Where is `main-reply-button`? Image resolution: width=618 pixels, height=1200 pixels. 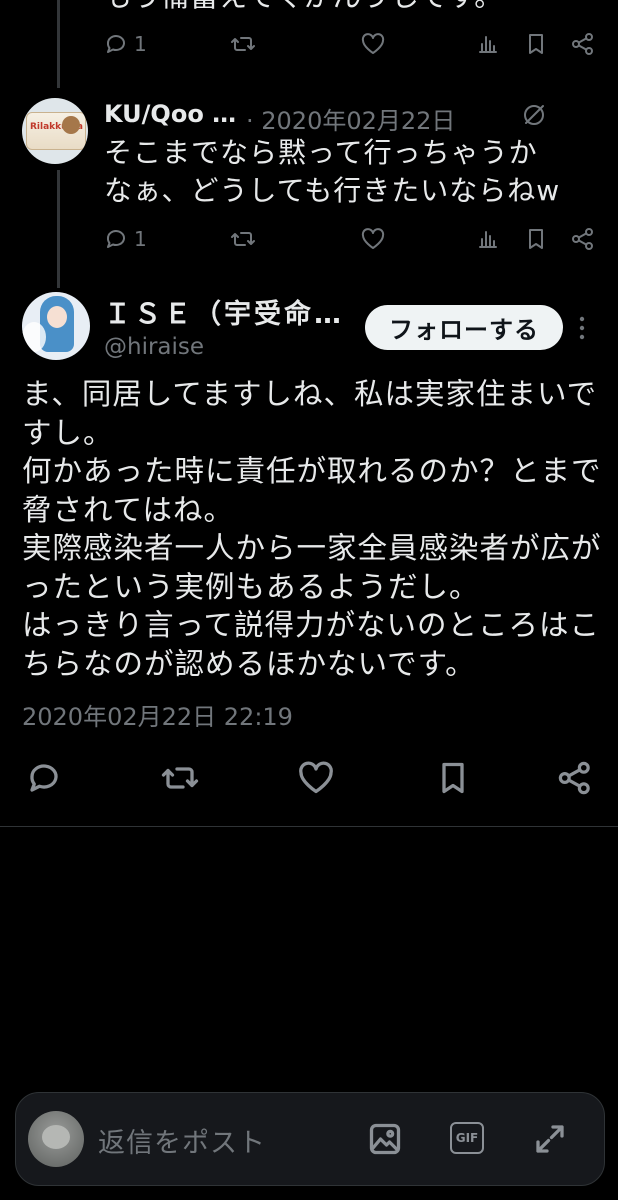
main-reply-button is located at coordinates (44, 778).